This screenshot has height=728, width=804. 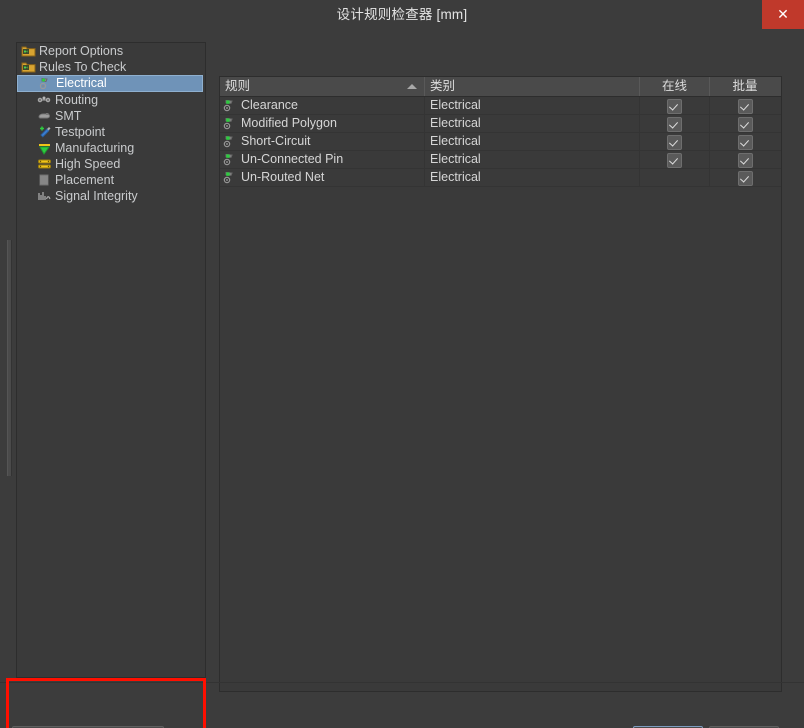 I want to click on cell-rule: Short-Circuit, so click(x=322, y=141).